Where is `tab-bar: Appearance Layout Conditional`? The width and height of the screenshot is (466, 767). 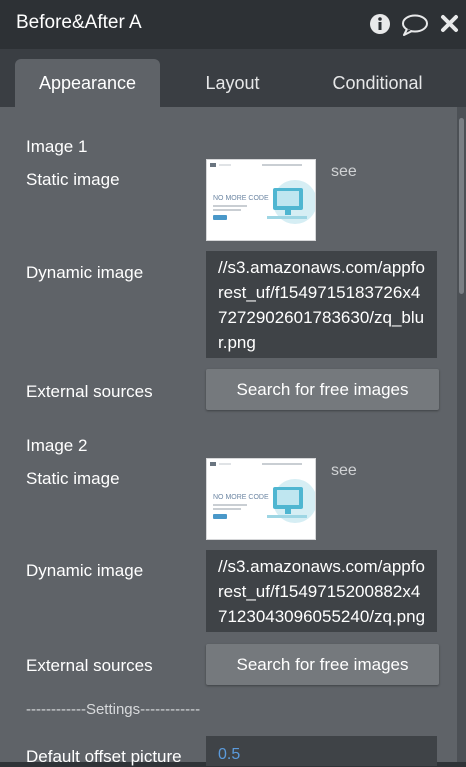 tab-bar: Appearance Layout Conditional is located at coordinates (233, 78).